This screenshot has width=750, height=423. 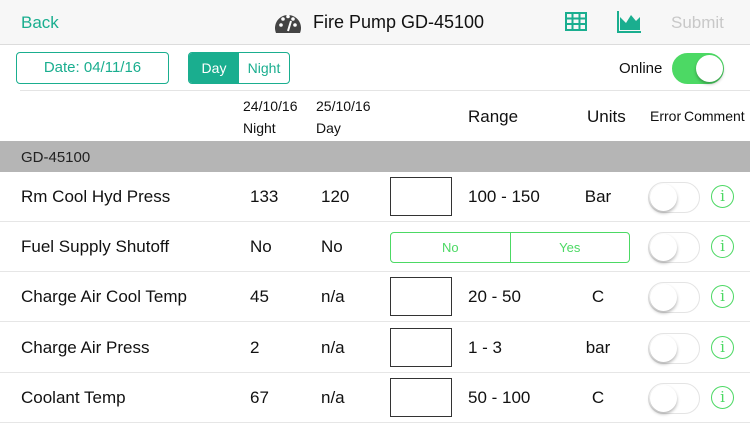 I want to click on col1-shift: Night, so click(x=259, y=128).